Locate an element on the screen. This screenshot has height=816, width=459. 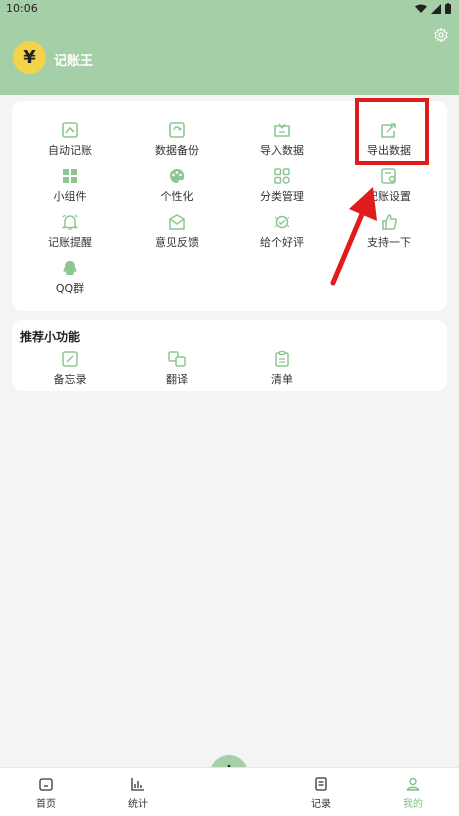
feature-label: 分类管理 is located at coordinates (282, 196).